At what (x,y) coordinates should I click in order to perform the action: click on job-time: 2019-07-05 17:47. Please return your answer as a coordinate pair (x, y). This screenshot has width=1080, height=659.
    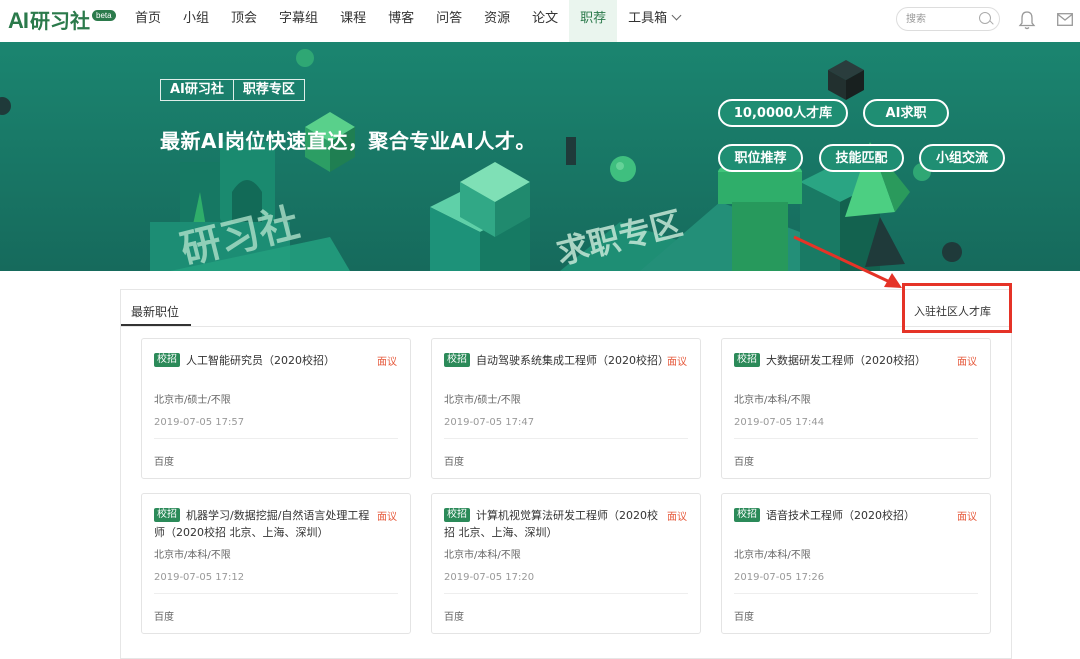
    Looking at the image, I should click on (489, 422).